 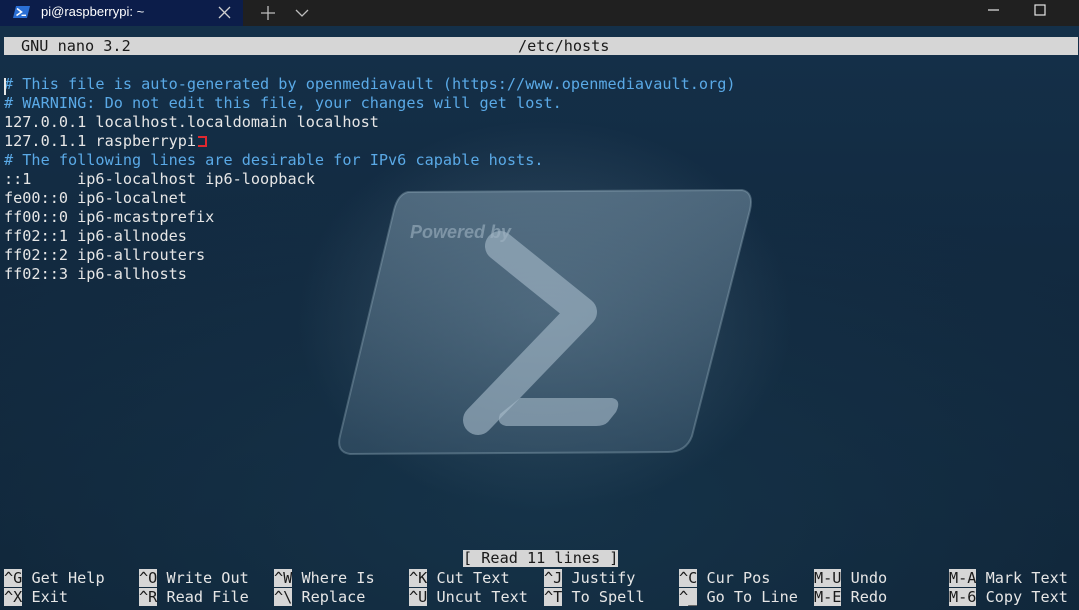 What do you see at coordinates (864, 578) in the screenshot?
I see `shortcut-label: Undo` at bounding box center [864, 578].